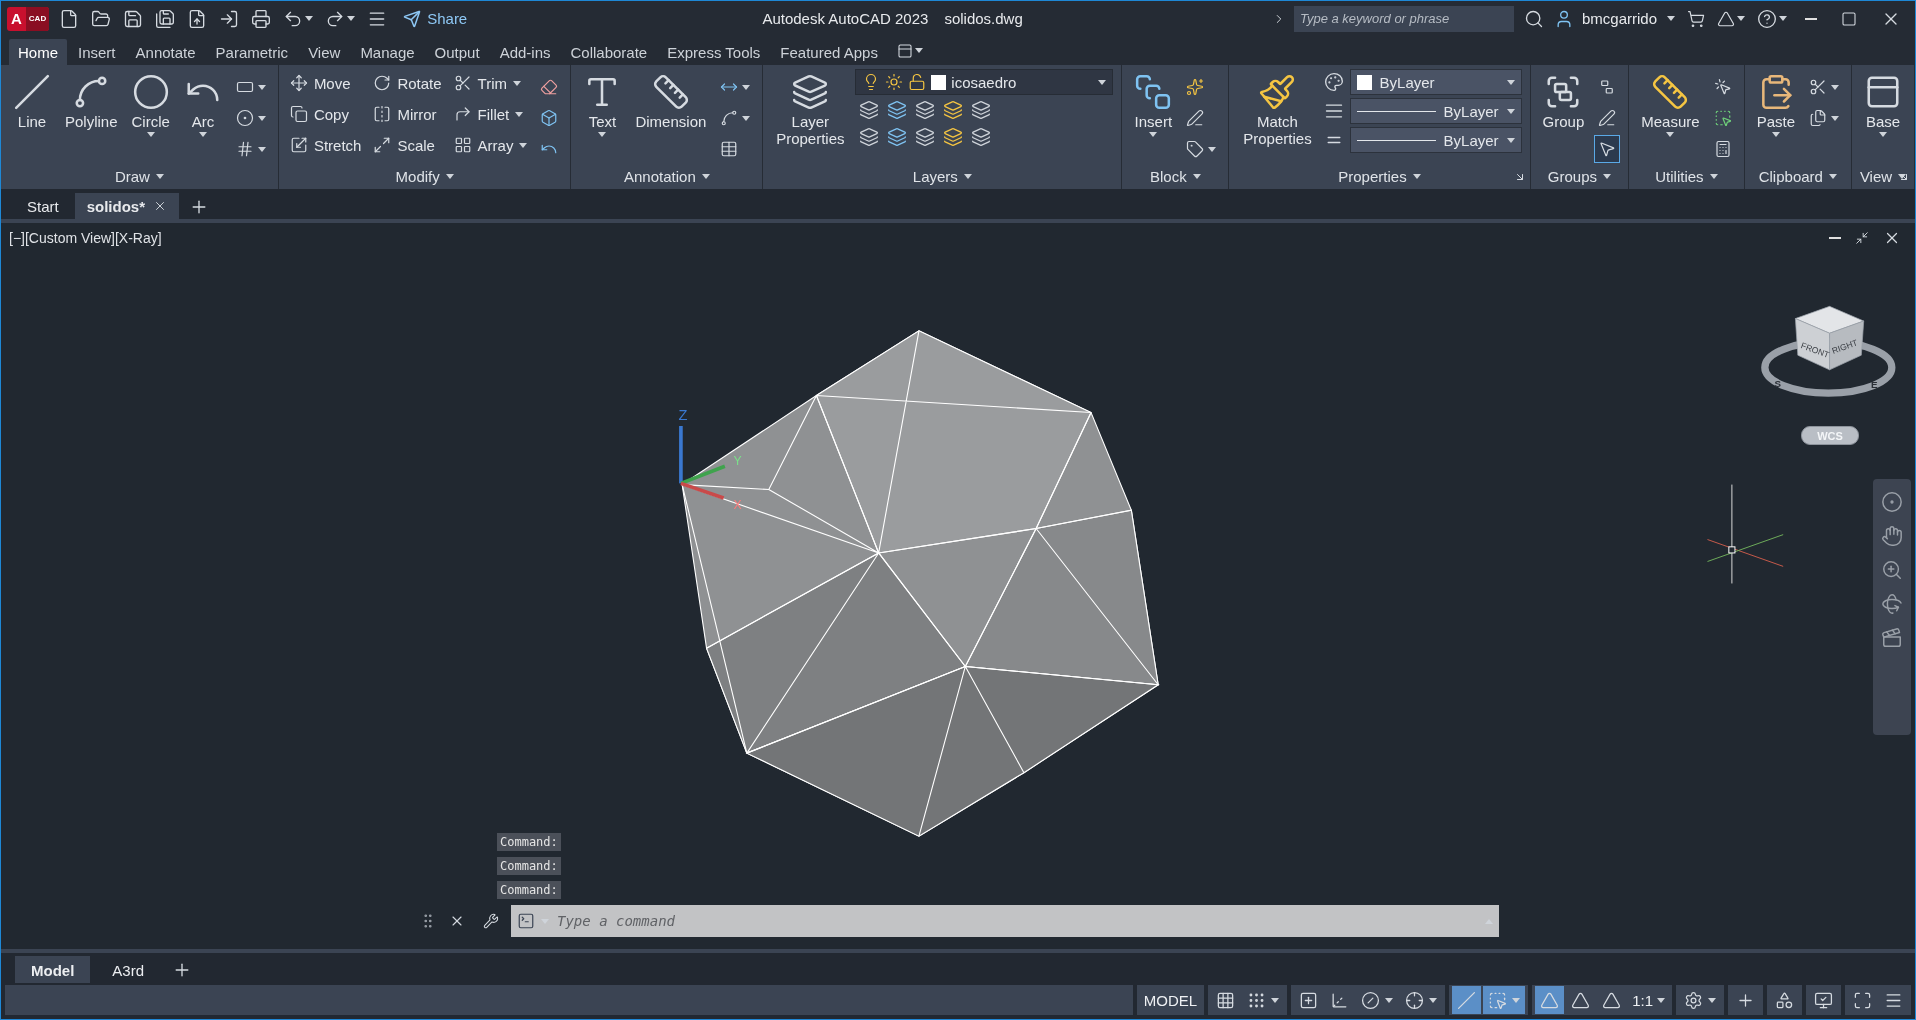 The height and width of the screenshot is (1020, 1916). What do you see at coordinates (387, 52) in the screenshot?
I see `ribbon-tab: Manage` at bounding box center [387, 52].